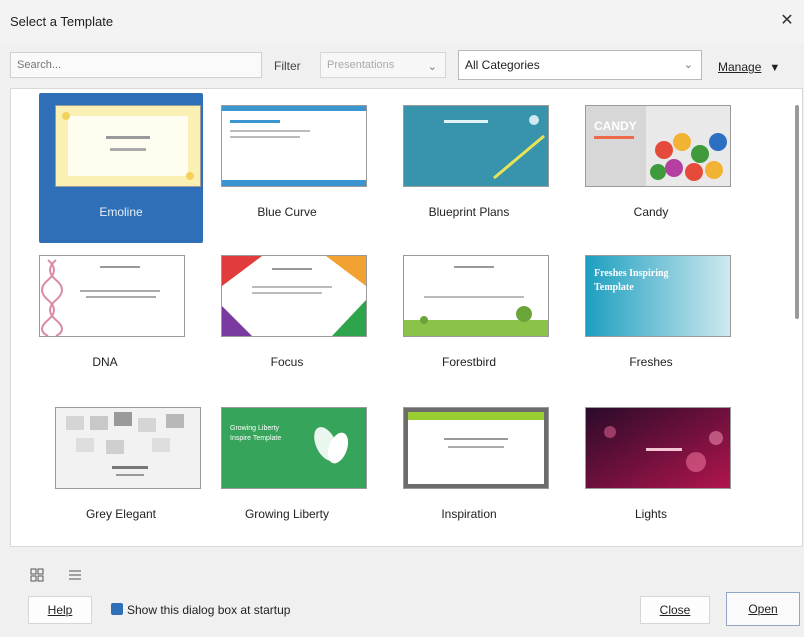 This screenshot has height=637, width=804. I want to click on template-label: Candy, so click(651, 212).